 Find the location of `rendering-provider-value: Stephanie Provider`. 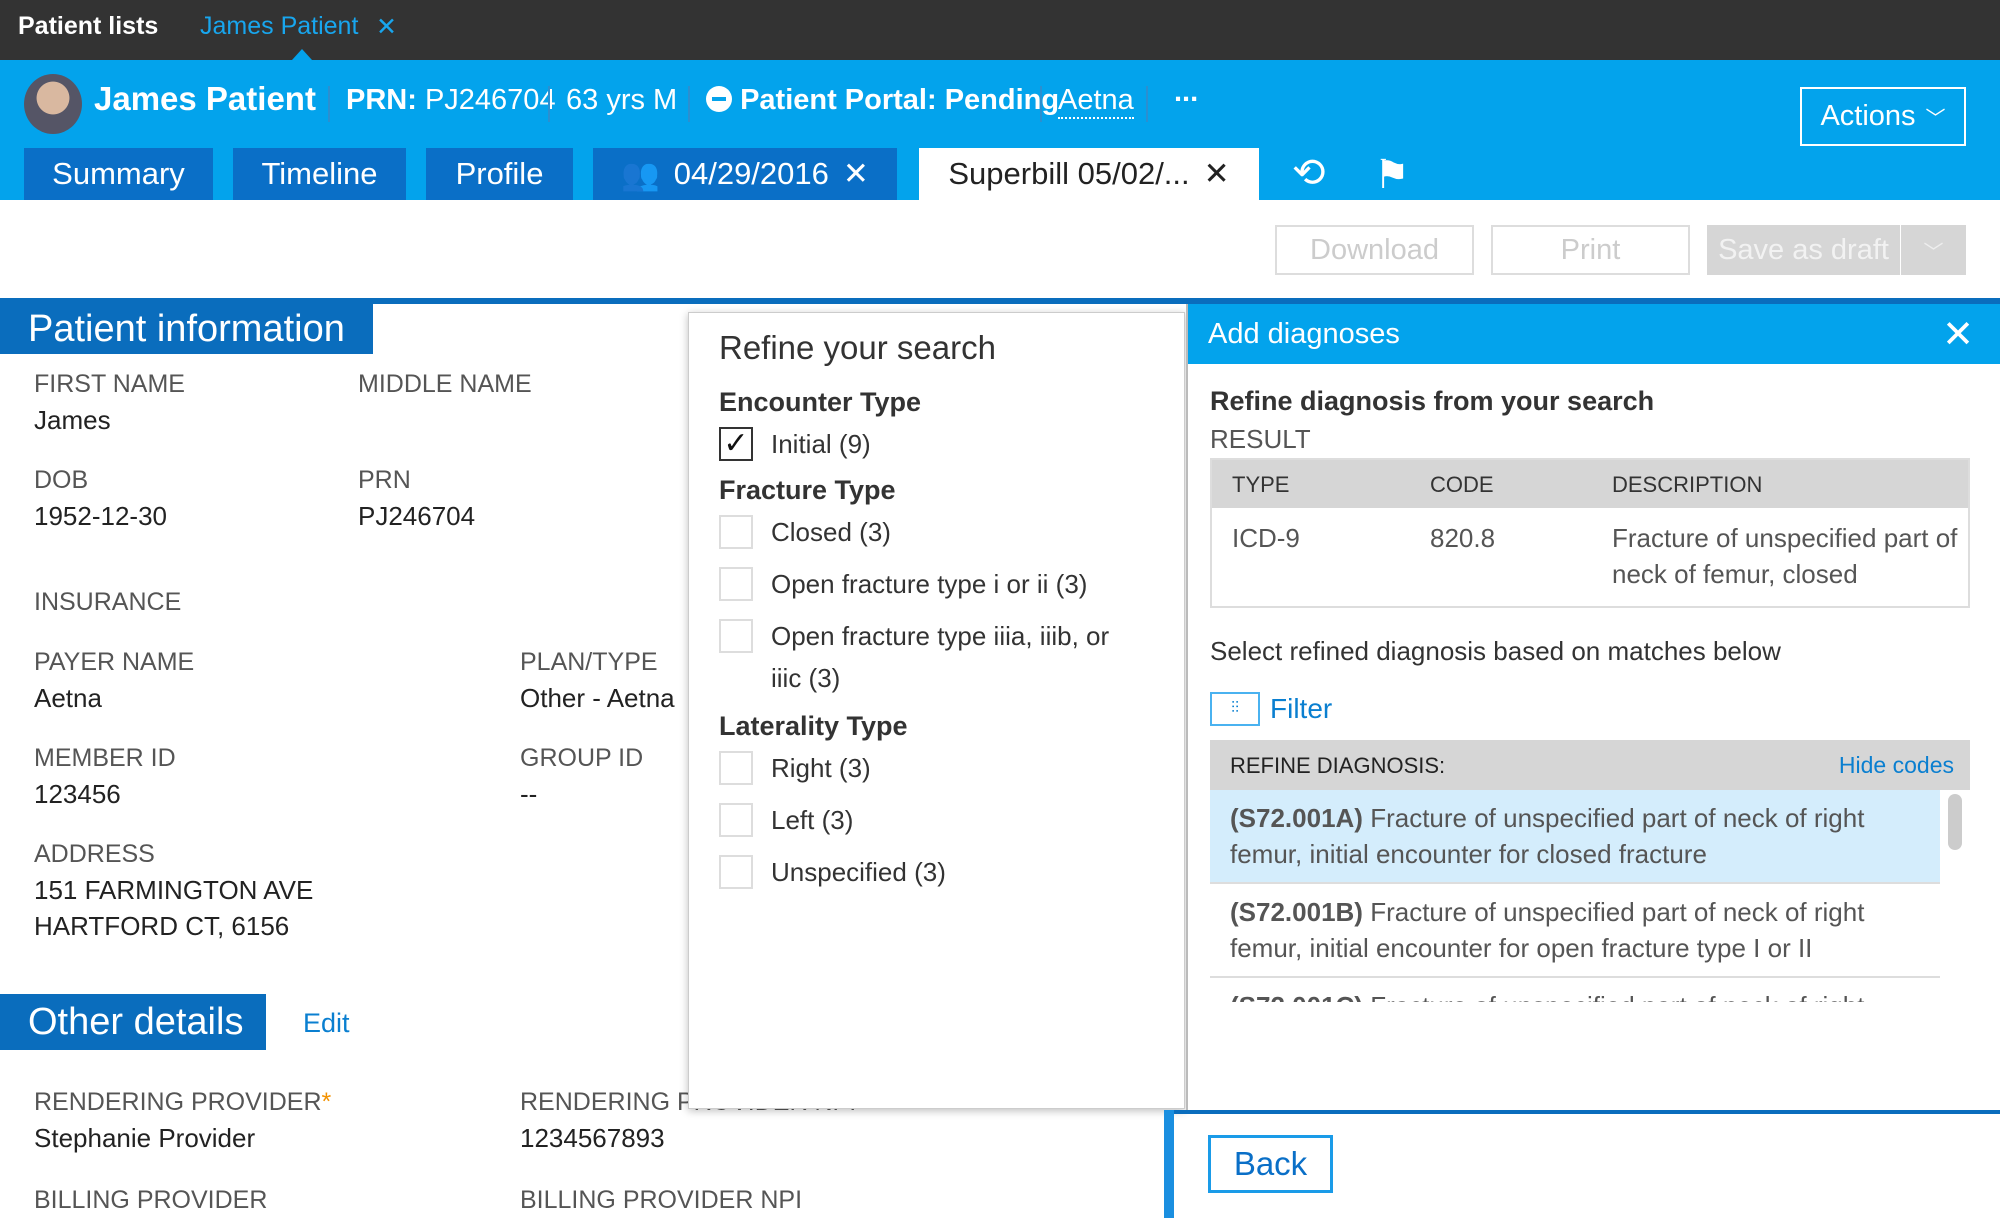

rendering-provider-value: Stephanie Provider is located at coordinates (145, 1138).